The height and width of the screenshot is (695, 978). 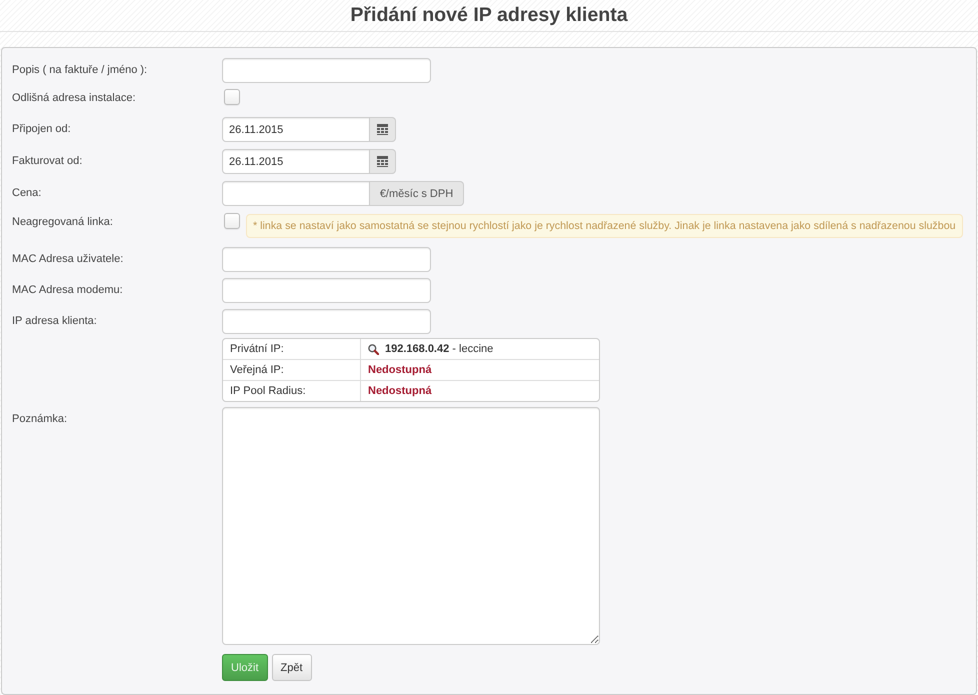 I want to click on field-label: Odlišná adresa instalace:, so click(x=74, y=98).